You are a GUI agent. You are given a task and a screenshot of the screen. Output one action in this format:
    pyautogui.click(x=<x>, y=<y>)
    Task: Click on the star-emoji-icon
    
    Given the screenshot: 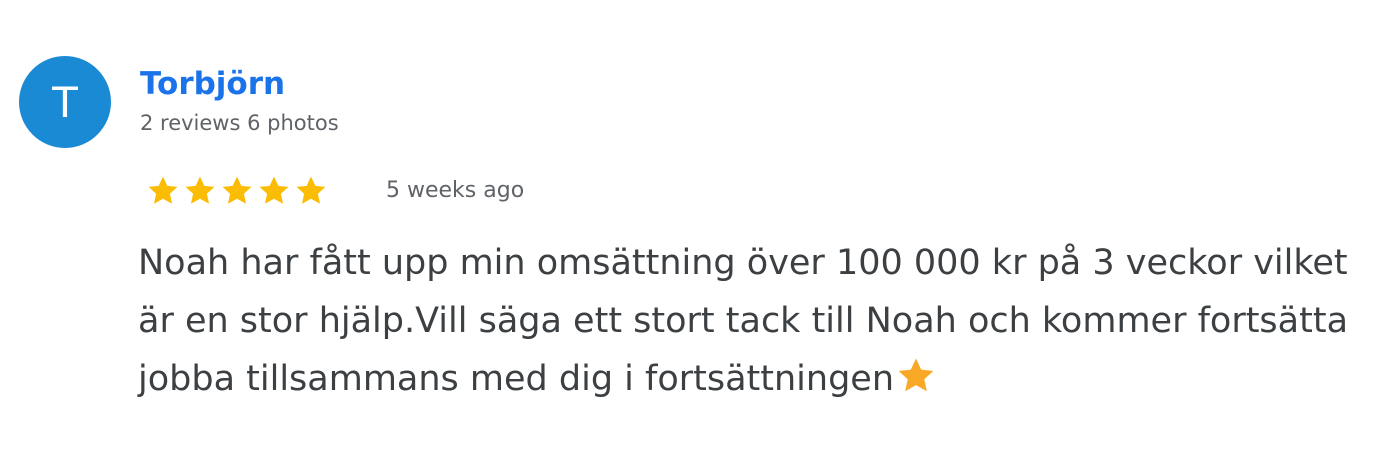 What is the action you would take?
    pyautogui.click(x=916, y=375)
    